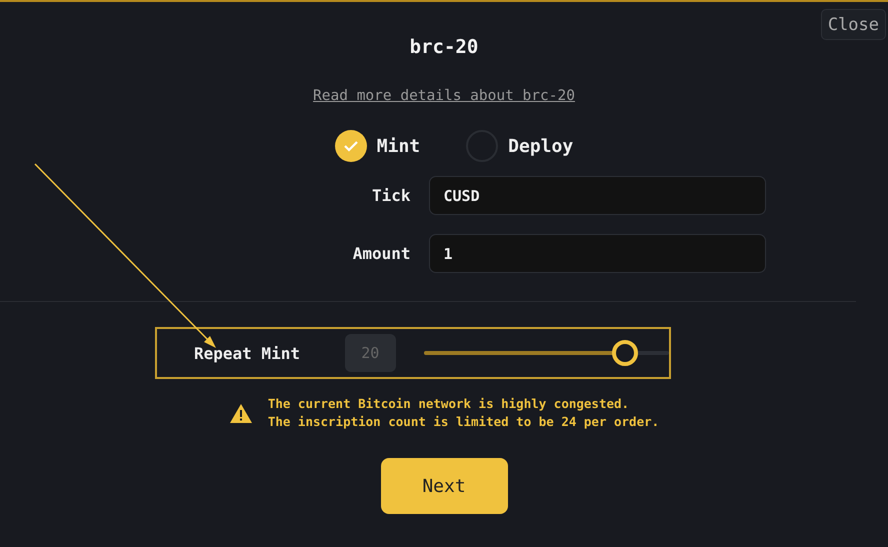  Describe the element at coordinates (390, 195) in the screenshot. I see `field-label: Tick` at that location.